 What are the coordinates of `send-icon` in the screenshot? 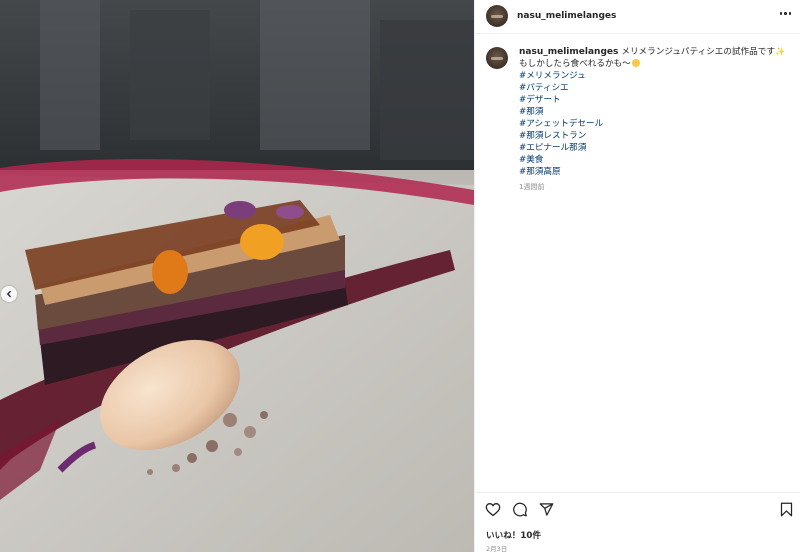 It's located at (546, 509).